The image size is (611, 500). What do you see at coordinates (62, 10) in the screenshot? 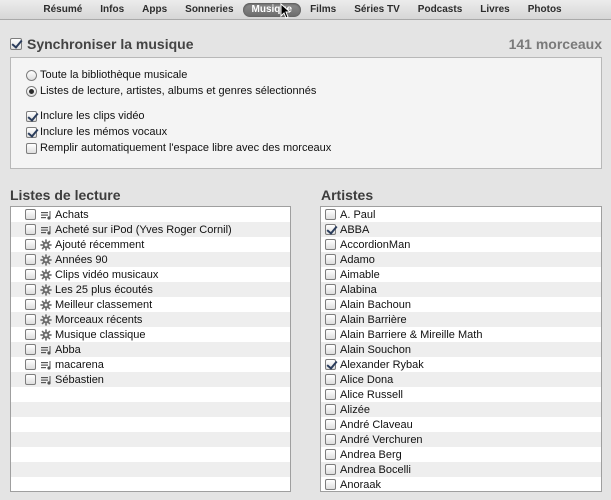
I see `tab-resume: Résumé` at bounding box center [62, 10].